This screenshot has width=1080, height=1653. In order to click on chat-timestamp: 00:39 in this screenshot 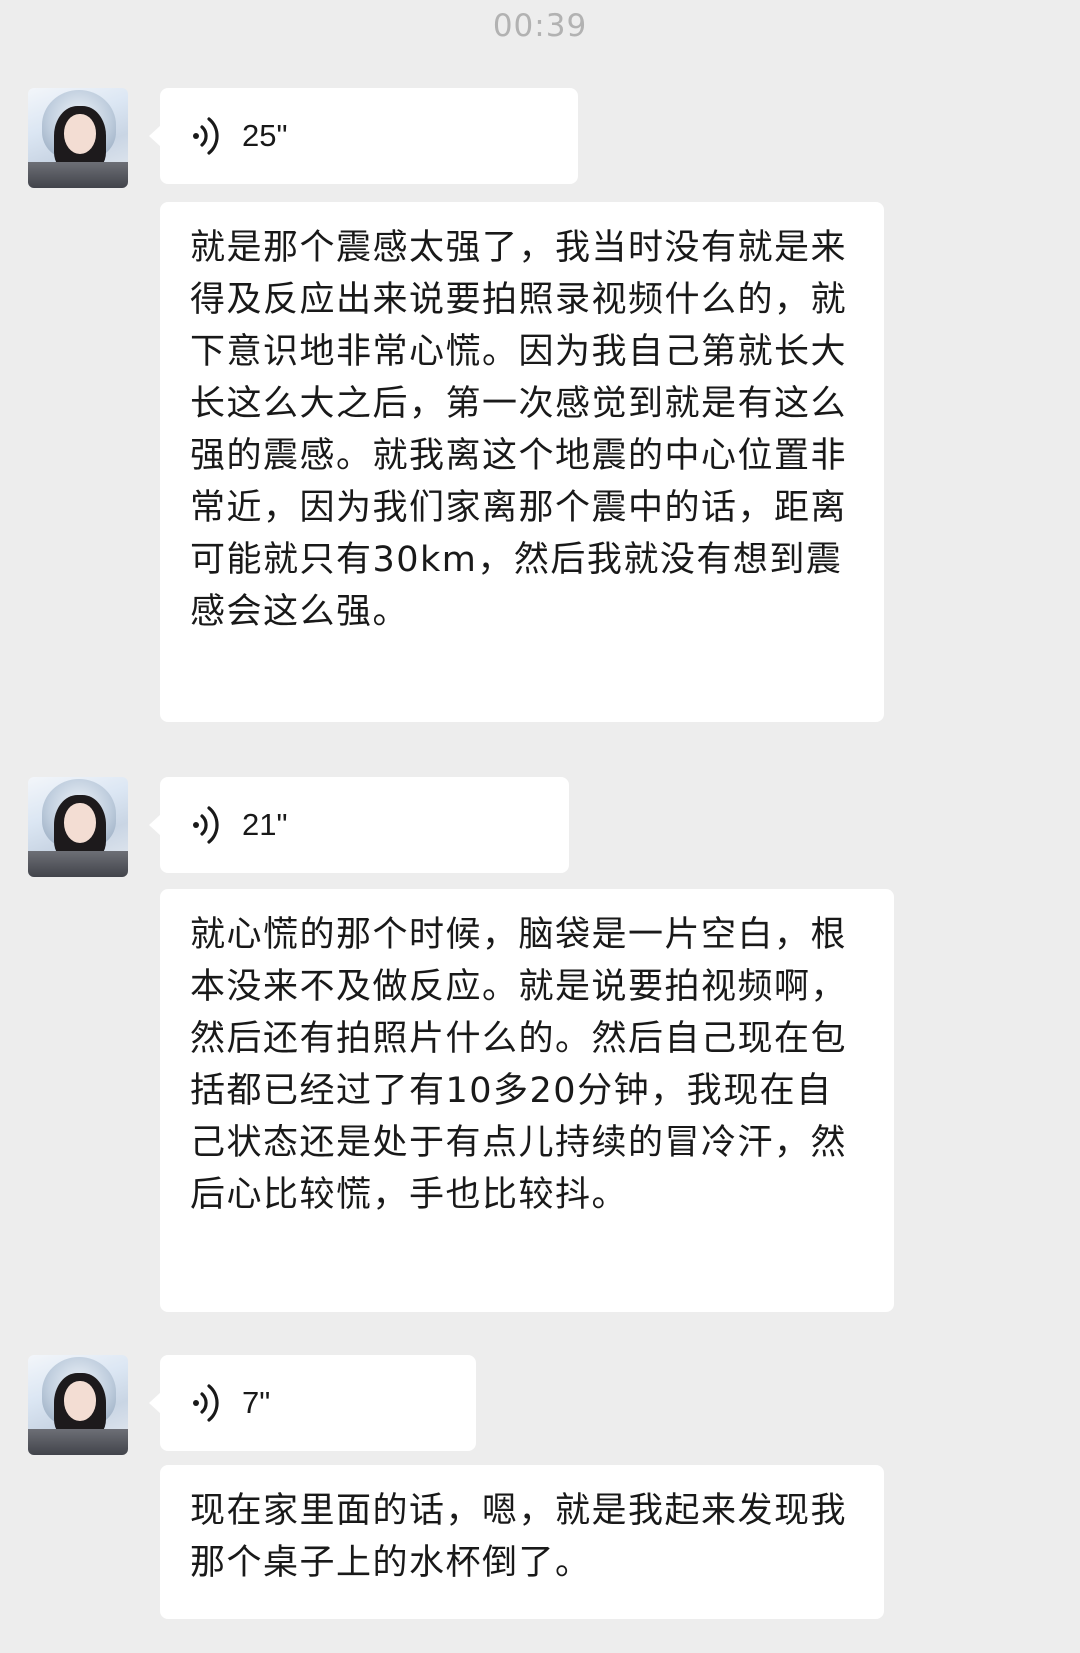, I will do `click(540, 26)`.